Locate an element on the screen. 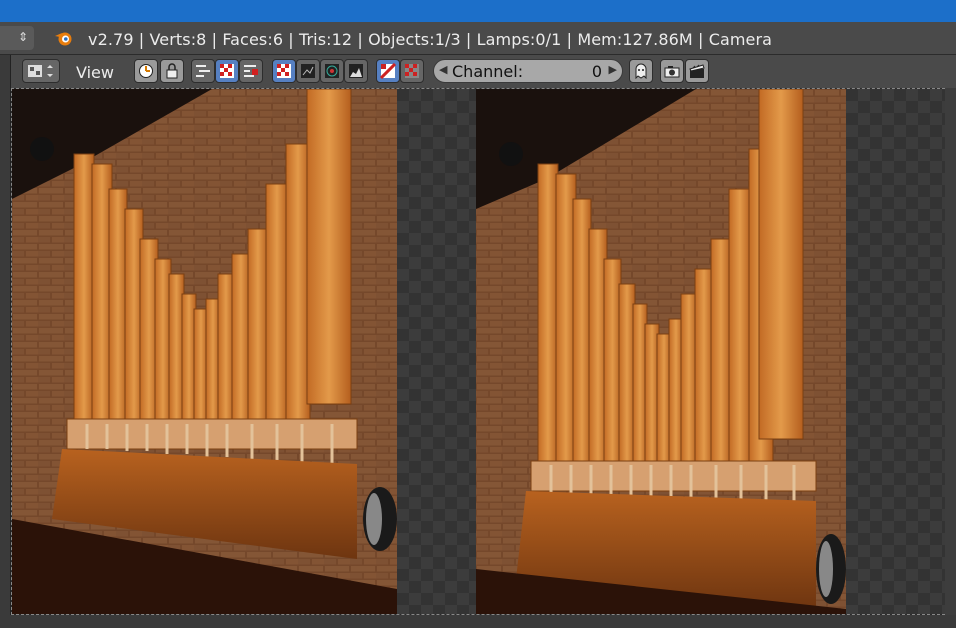 This screenshot has height=628, width=956. editor-type-icon is located at coordinates (40, 71).